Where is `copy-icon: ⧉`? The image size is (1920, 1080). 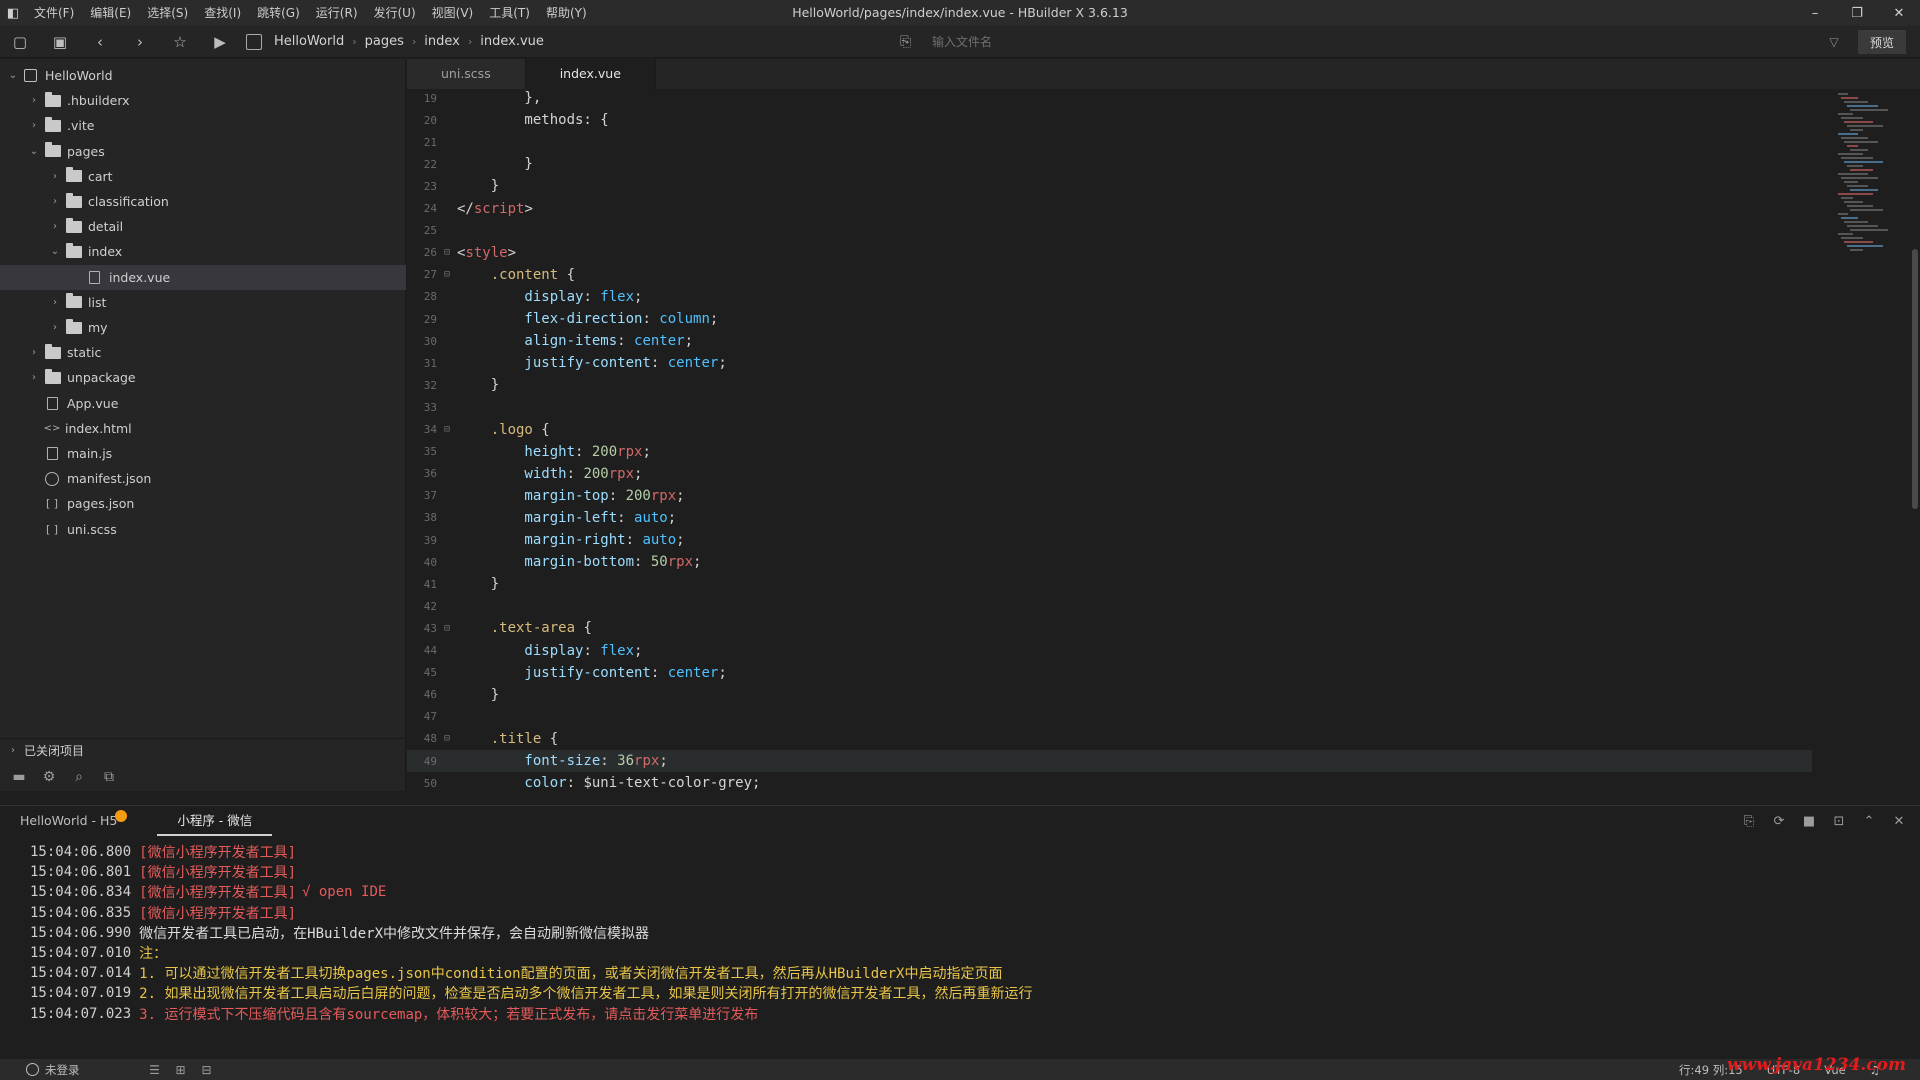 copy-icon: ⧉ is located at coordinates (109, 776).